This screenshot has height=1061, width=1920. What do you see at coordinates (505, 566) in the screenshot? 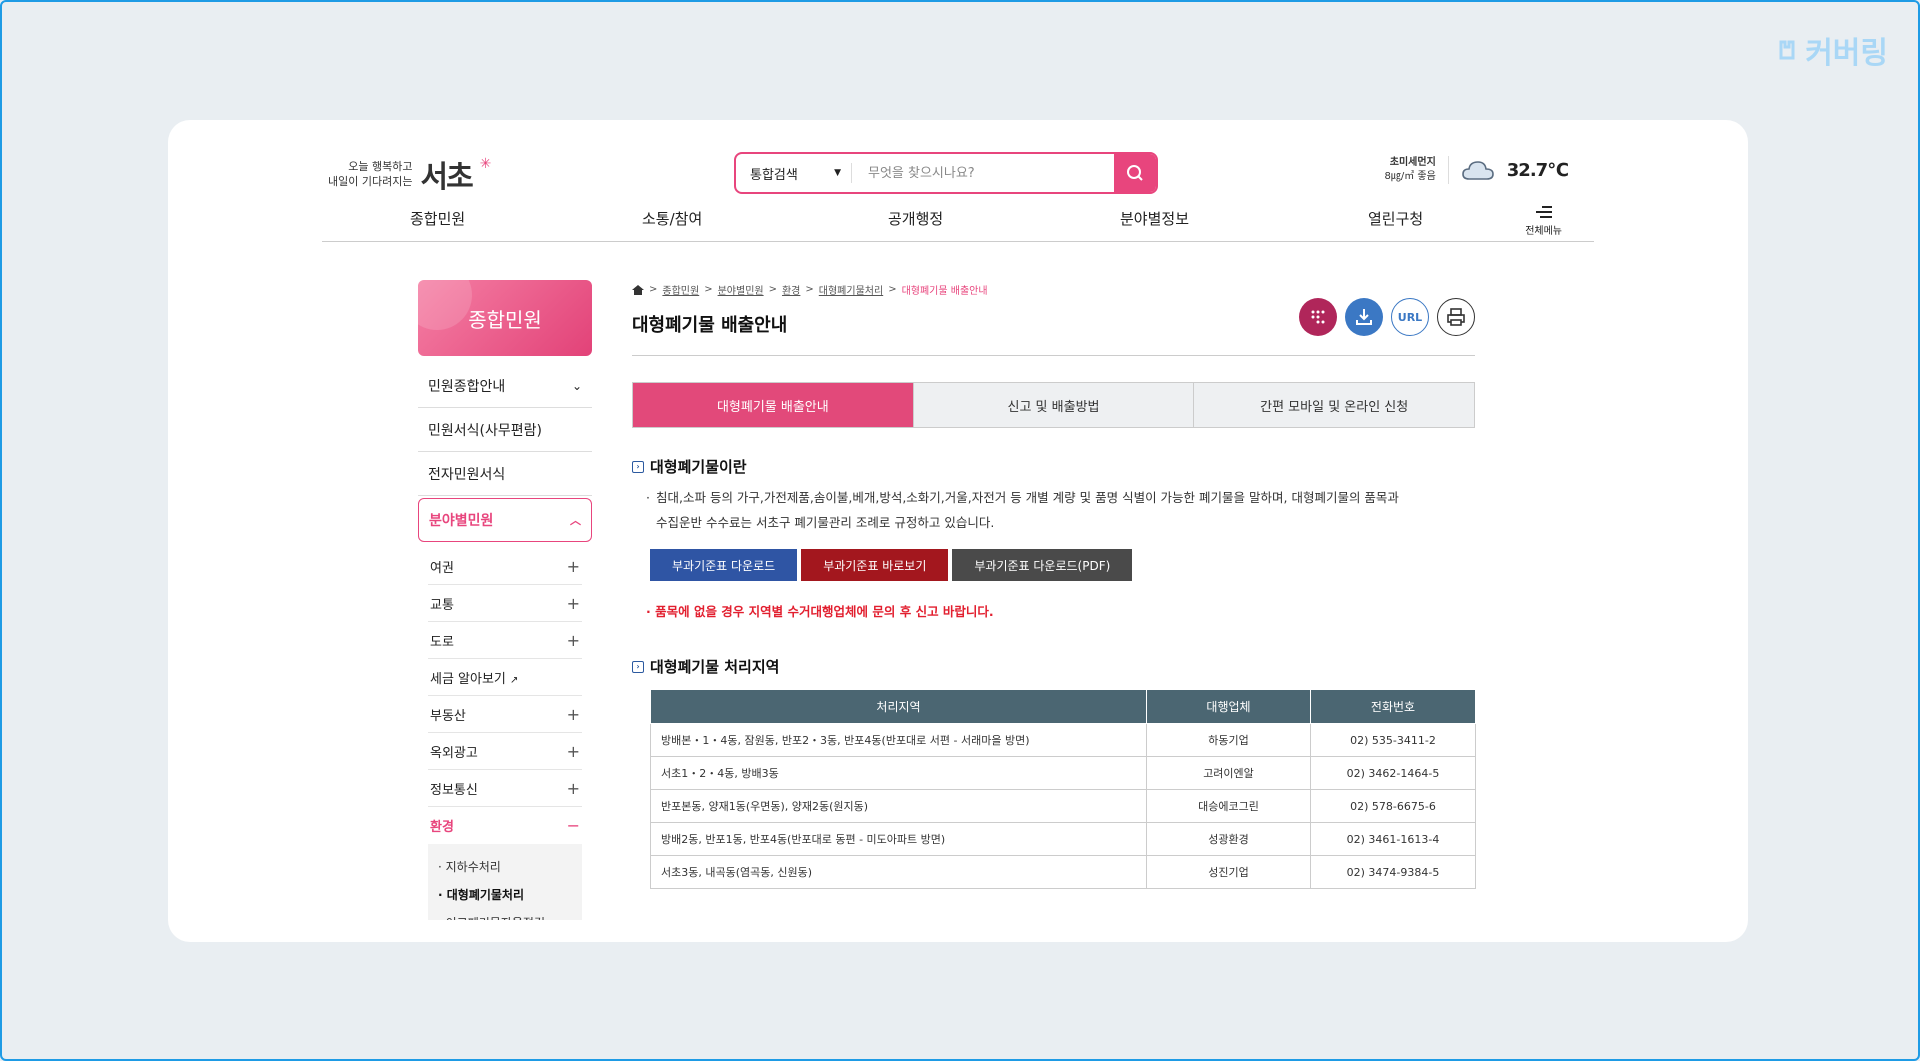
I see `submenu-item-passport: 여권 +` at bounding box center [505, 566].